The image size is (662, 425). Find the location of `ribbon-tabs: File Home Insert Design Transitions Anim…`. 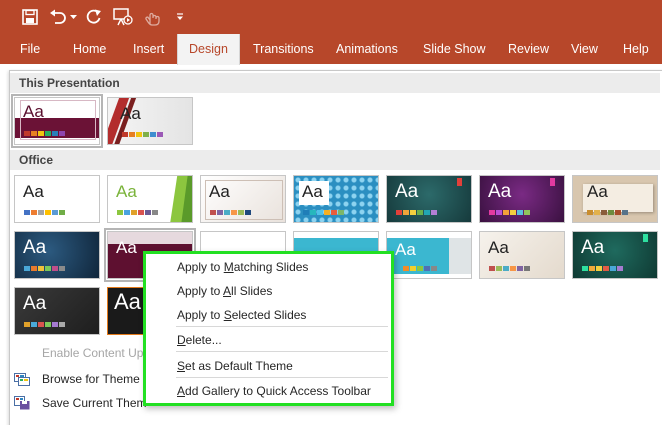

ribbon-tabs: File Home Insert Design Transitions Anim… is located at coordinates (331, 49).